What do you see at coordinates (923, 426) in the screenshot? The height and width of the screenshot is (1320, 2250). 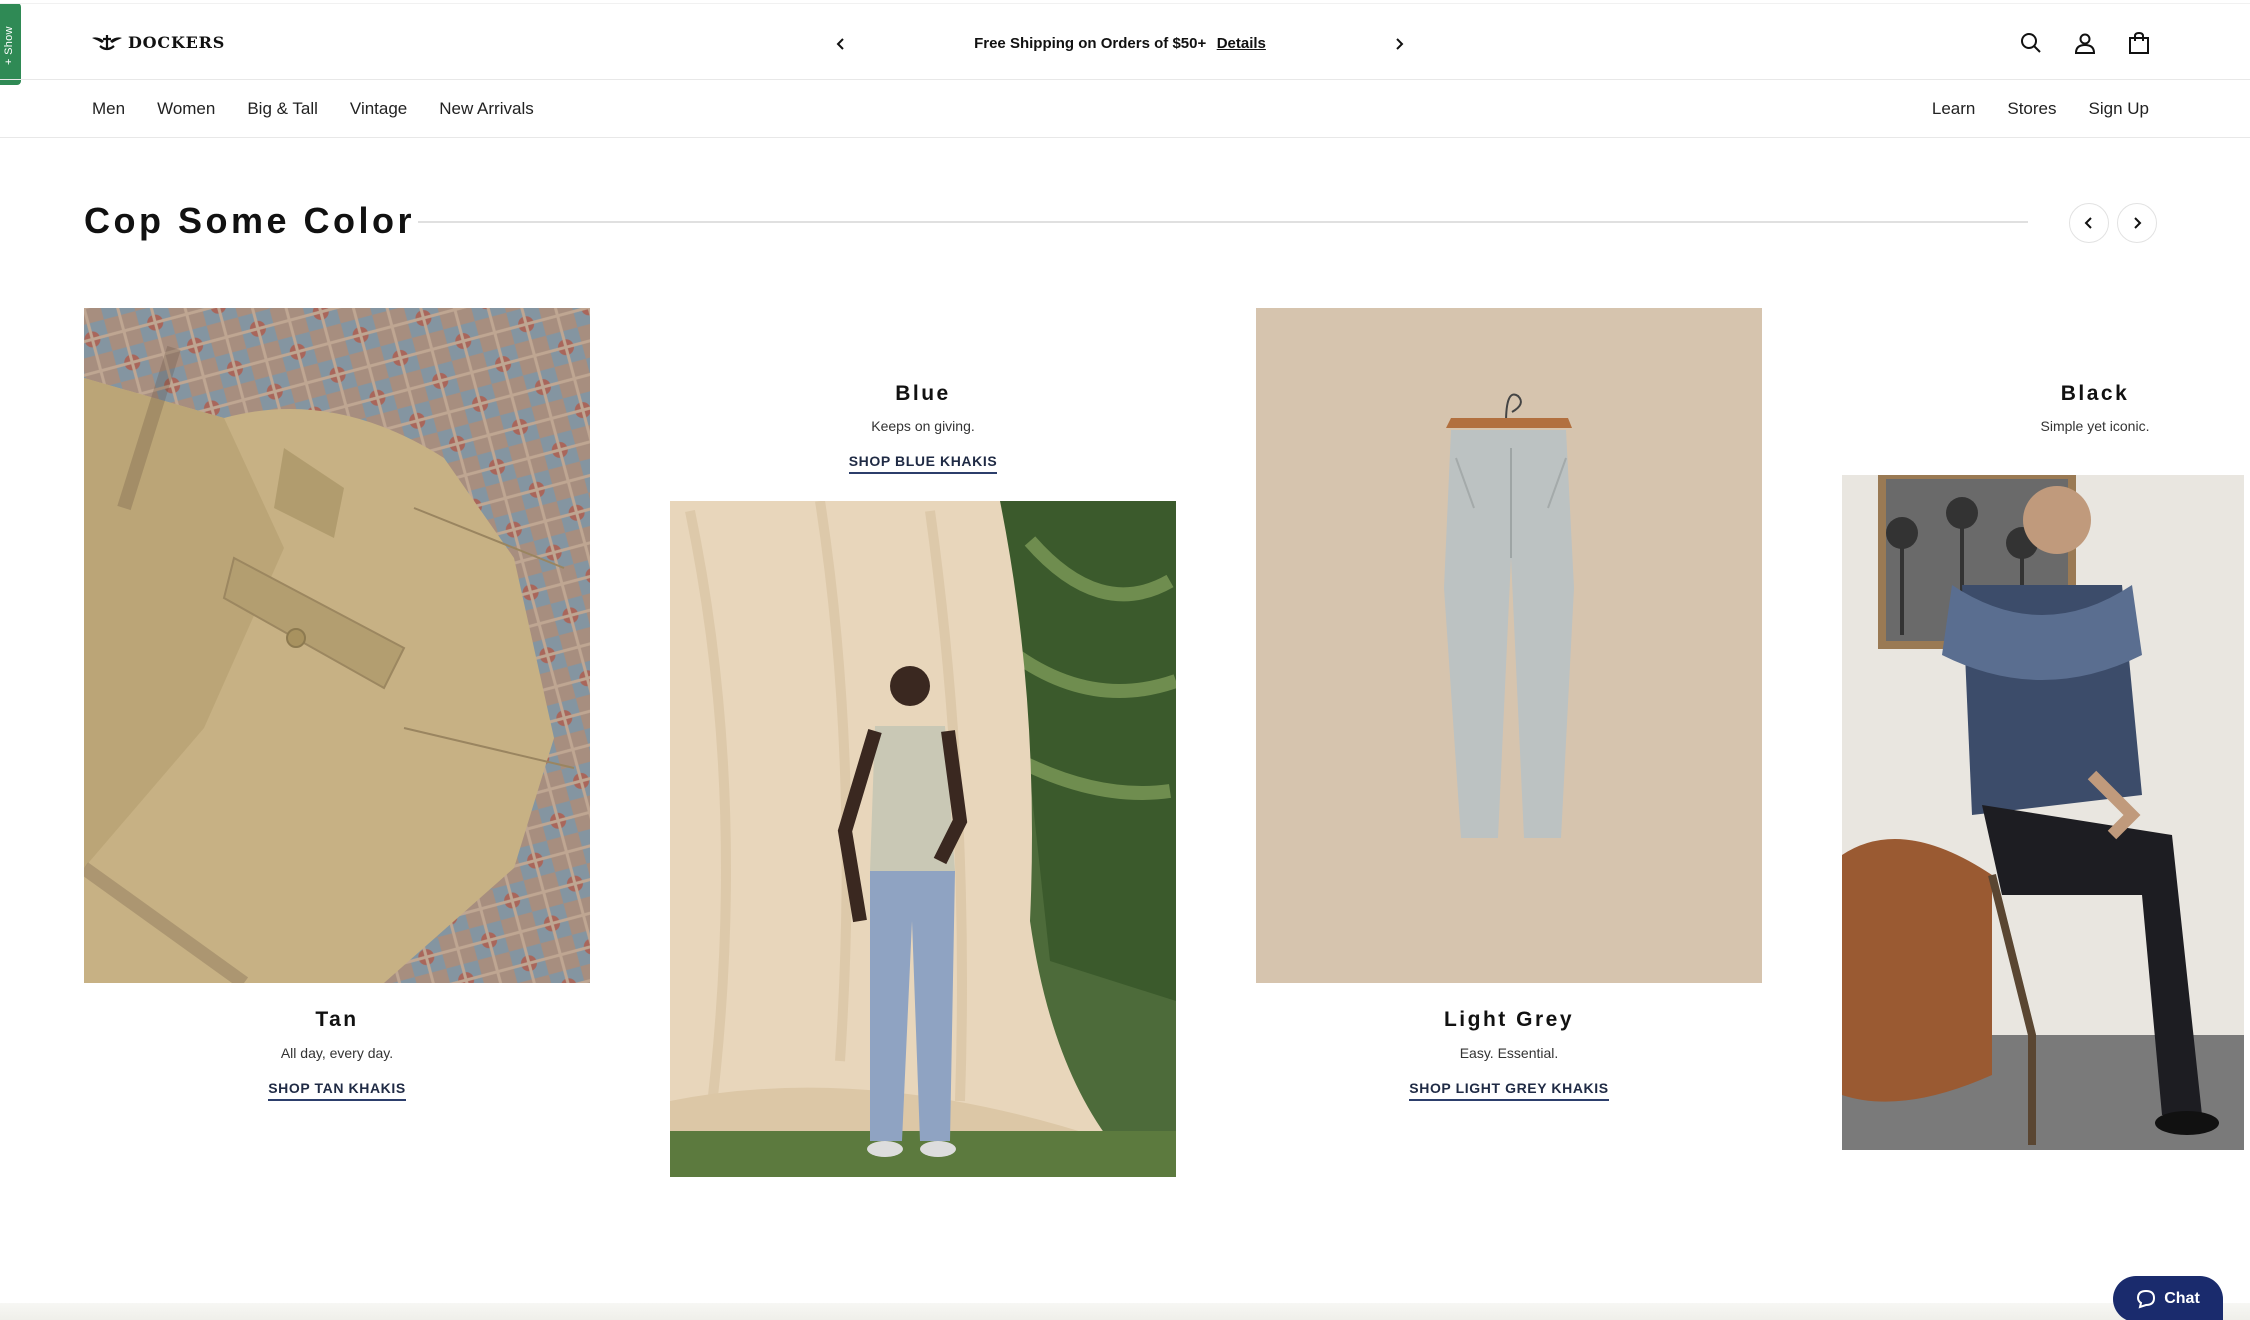 I see `card-subtitle-blue: Keeps on giving.` at bounding box center [923, 426].